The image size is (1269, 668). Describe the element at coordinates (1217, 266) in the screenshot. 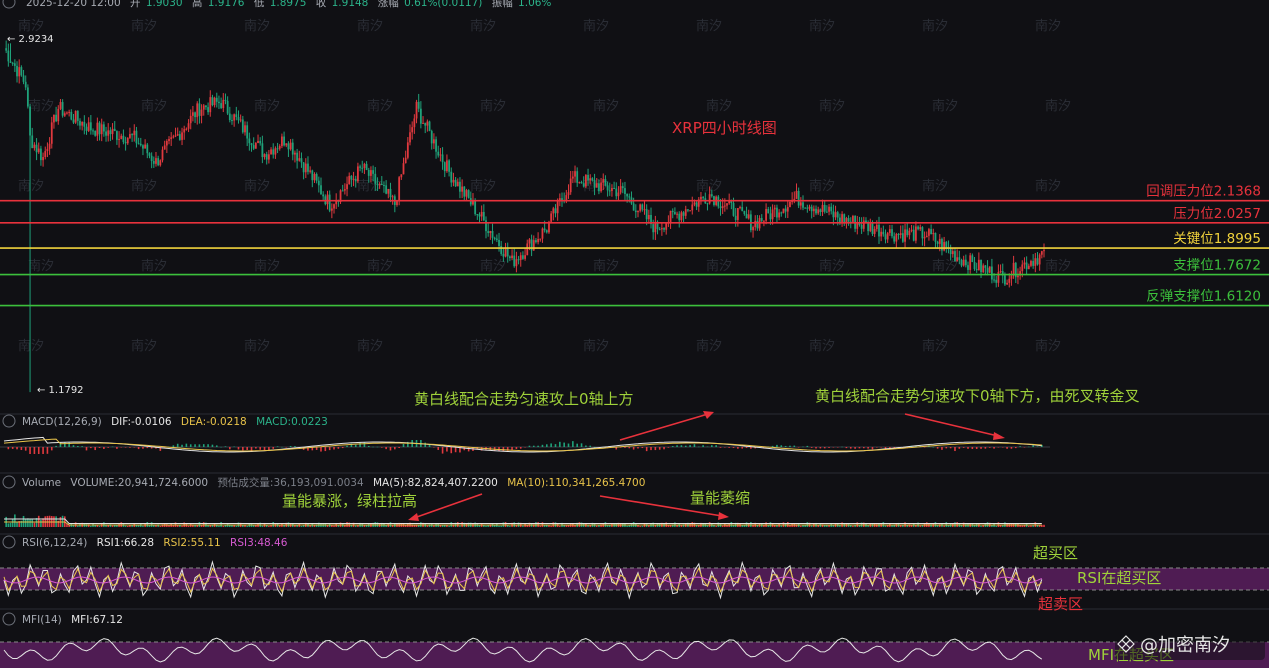

I see `level-label: 支撑位1.7672` at that location.